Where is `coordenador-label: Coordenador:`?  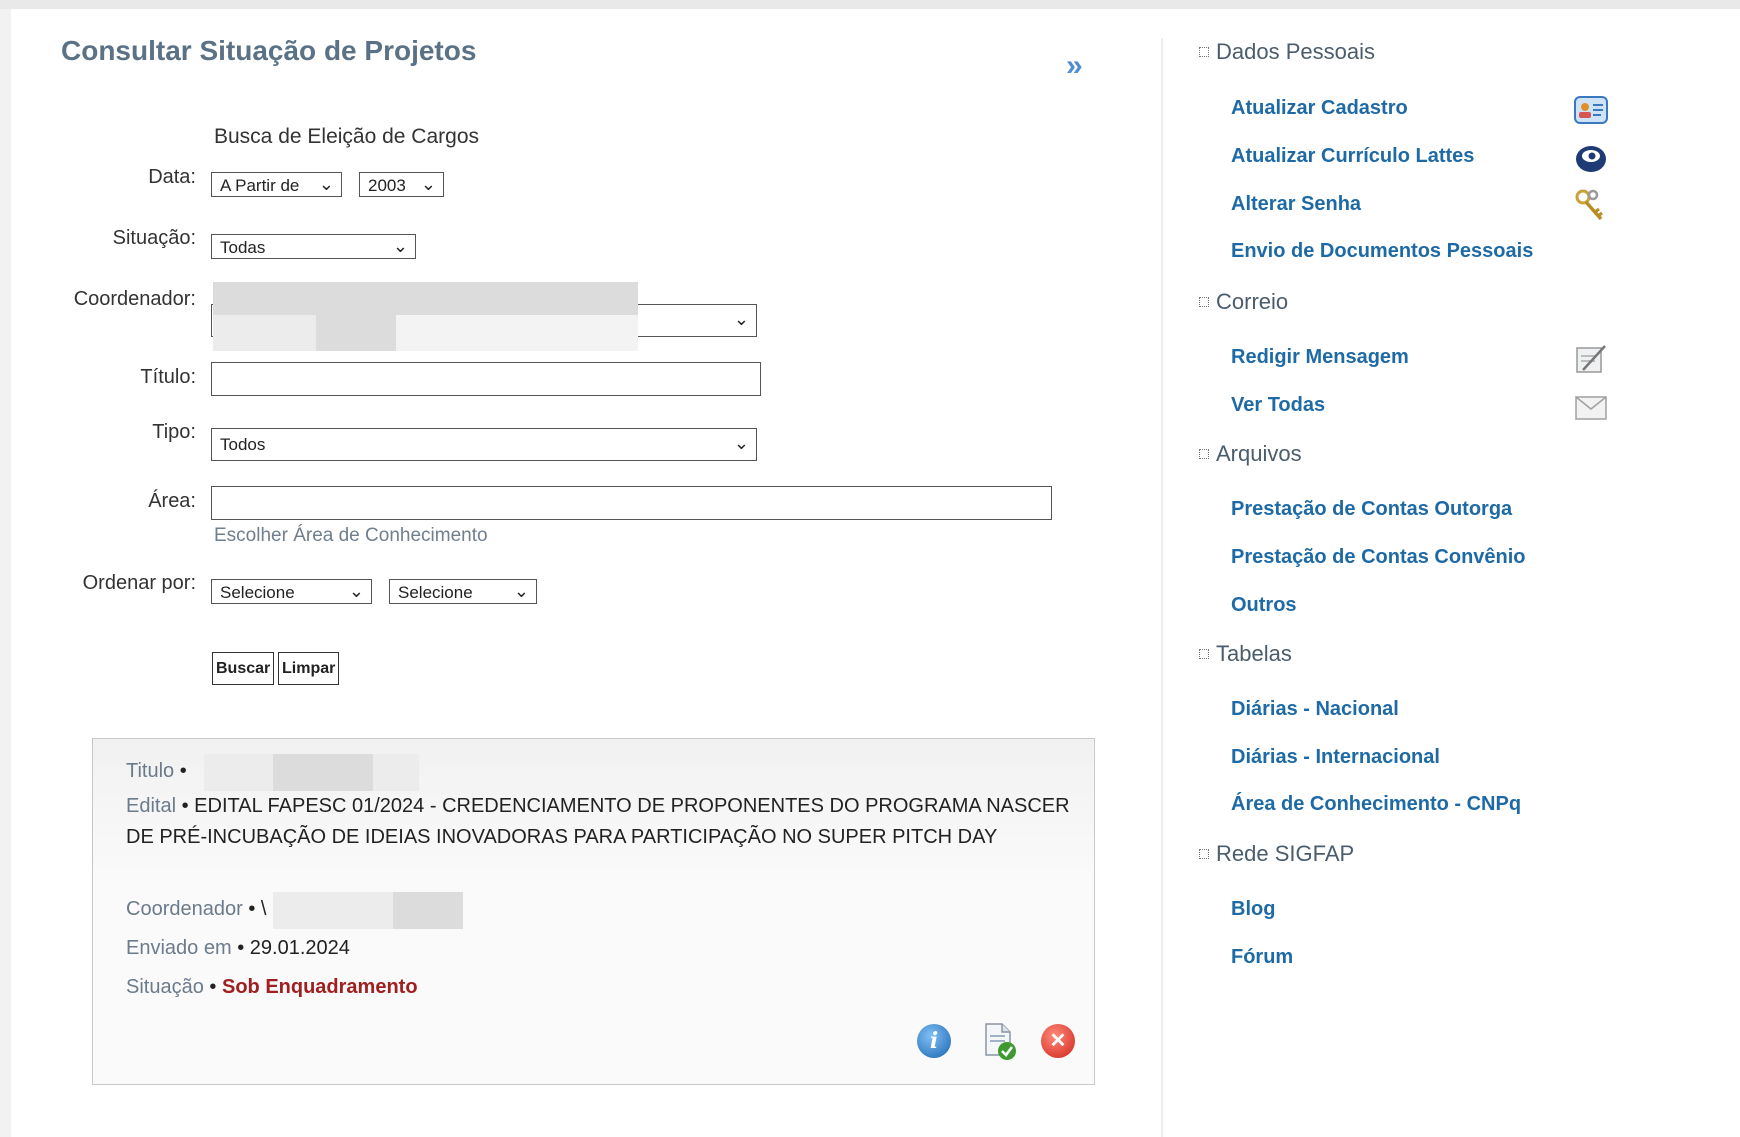
coordenador-label: Coordenador: is located at coordinates (134, 299).